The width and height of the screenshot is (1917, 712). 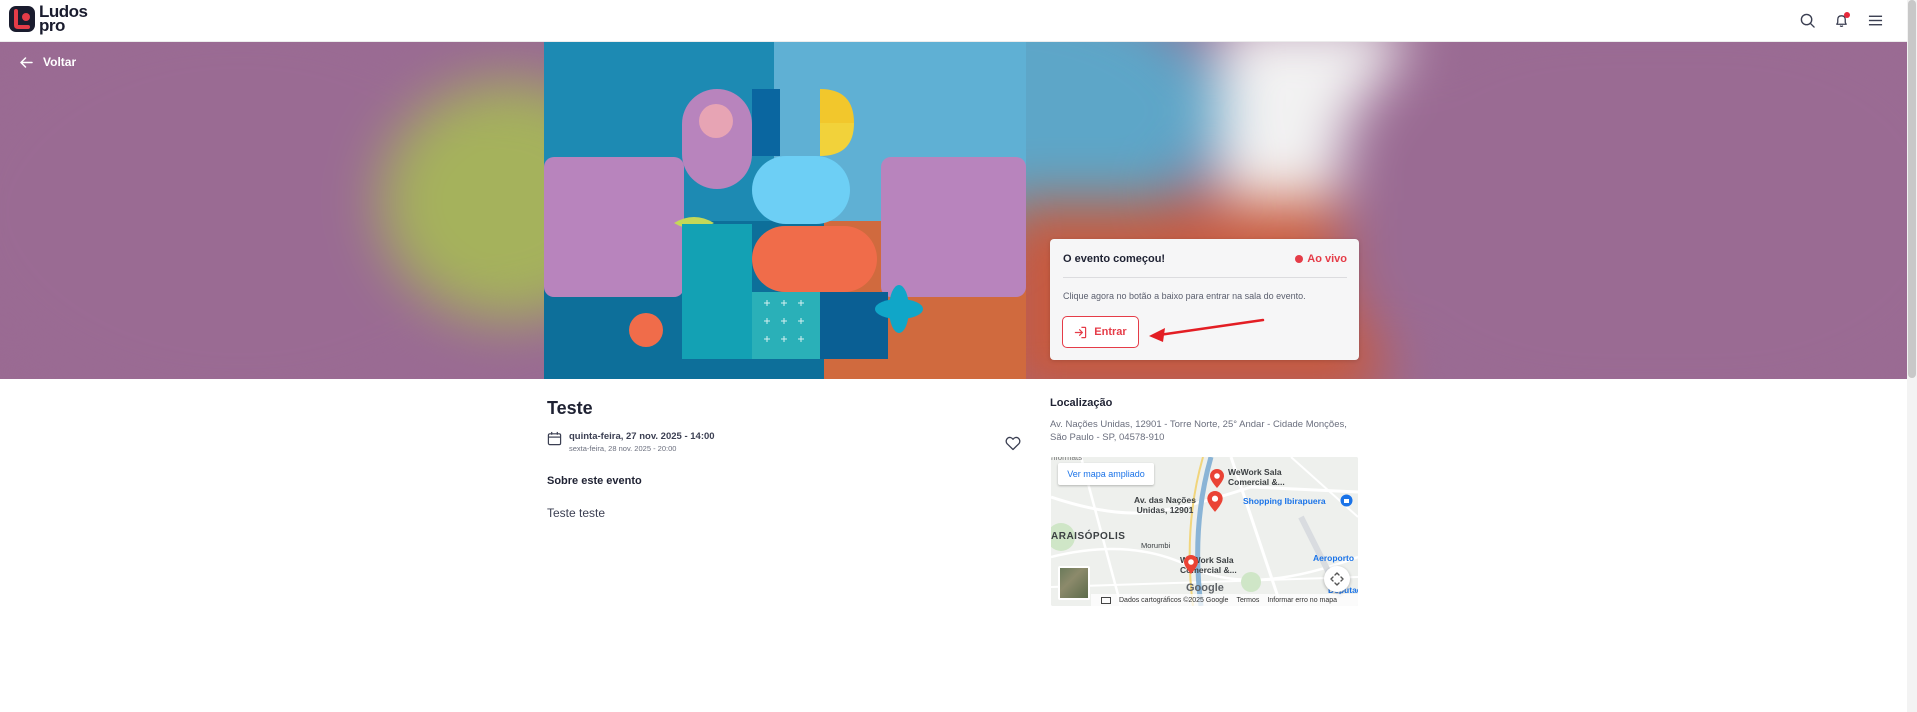 I want to click on ludos-pro-logo: Ludos pro, so click(x=48, y=19).